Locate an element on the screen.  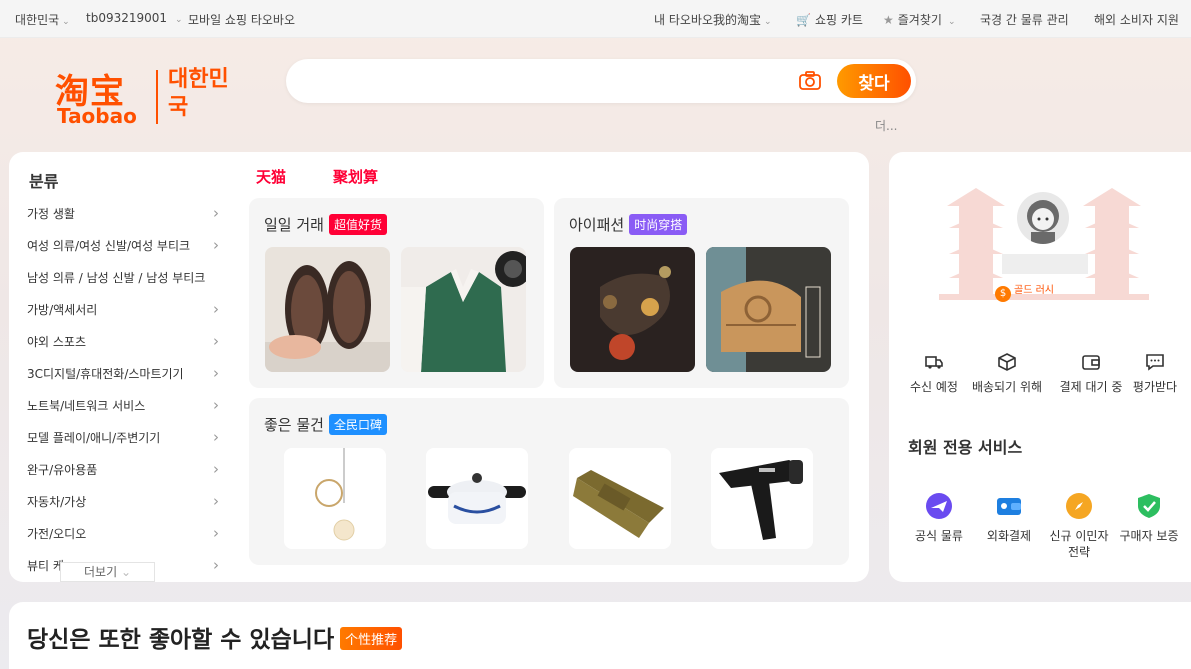
panel-title: 좋은 물건 全民口碑 is located at coordinates (325, 424).